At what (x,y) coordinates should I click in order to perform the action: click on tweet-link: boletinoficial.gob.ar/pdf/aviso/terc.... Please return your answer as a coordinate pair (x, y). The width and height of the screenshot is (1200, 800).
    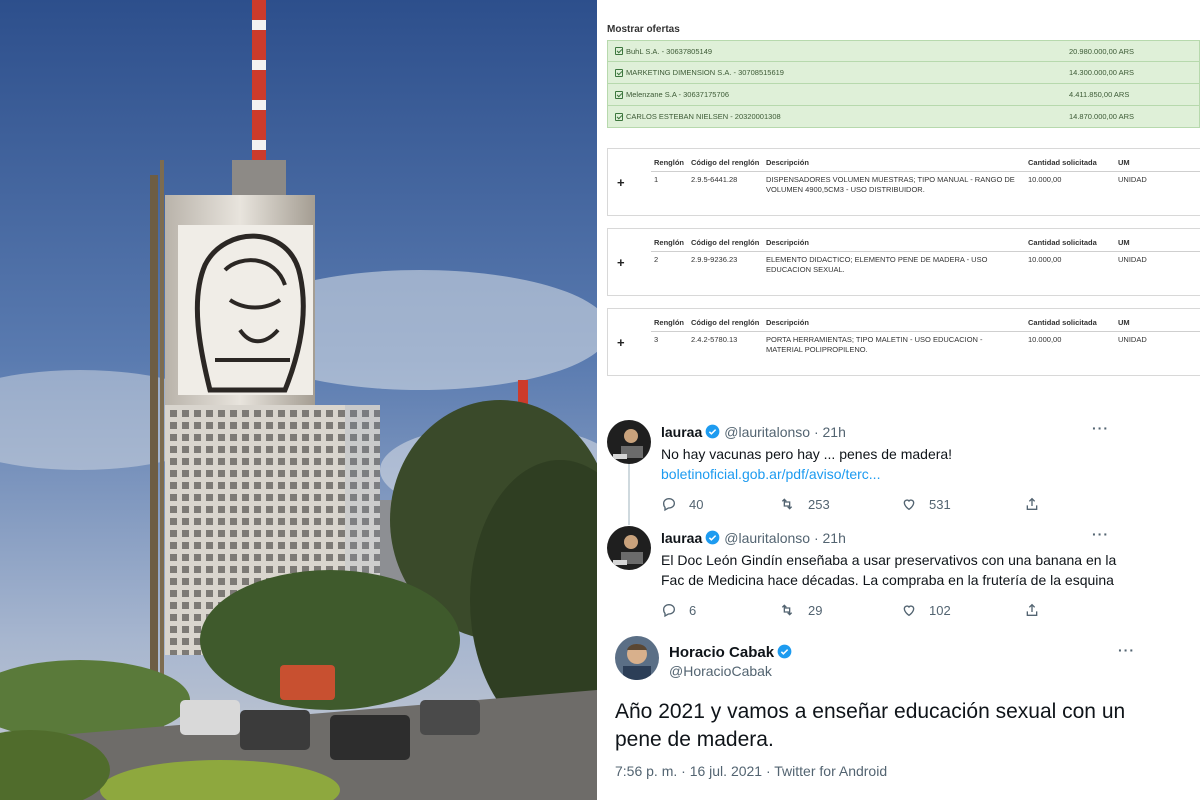
    Looking at the image, I should click on (896, 474).